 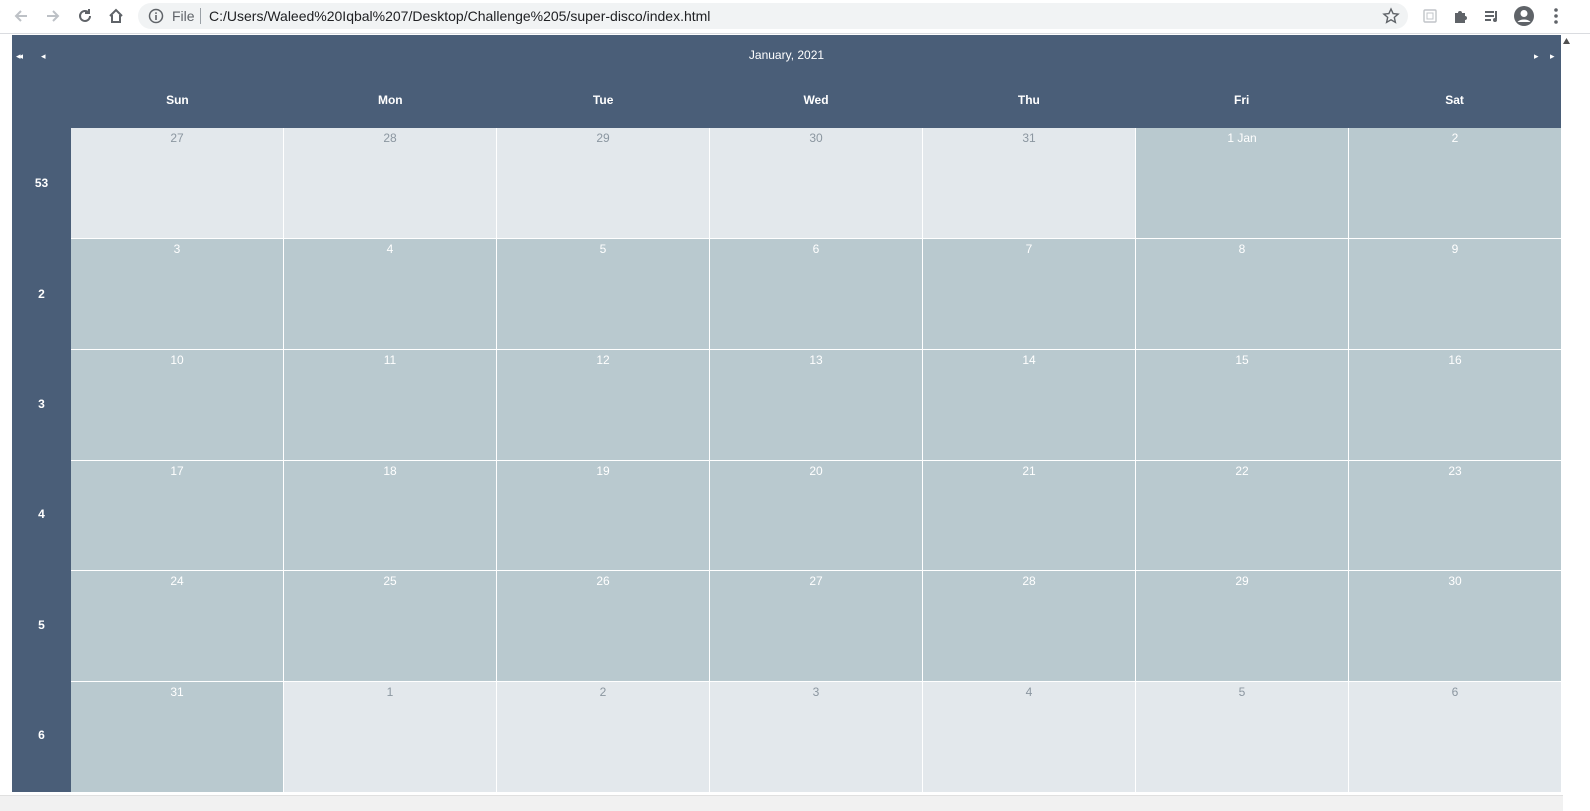 What do you see at coordinates (1029, 515) in the screenshot?
I see `day-cell: 21` at bounding box center [1029, 515].